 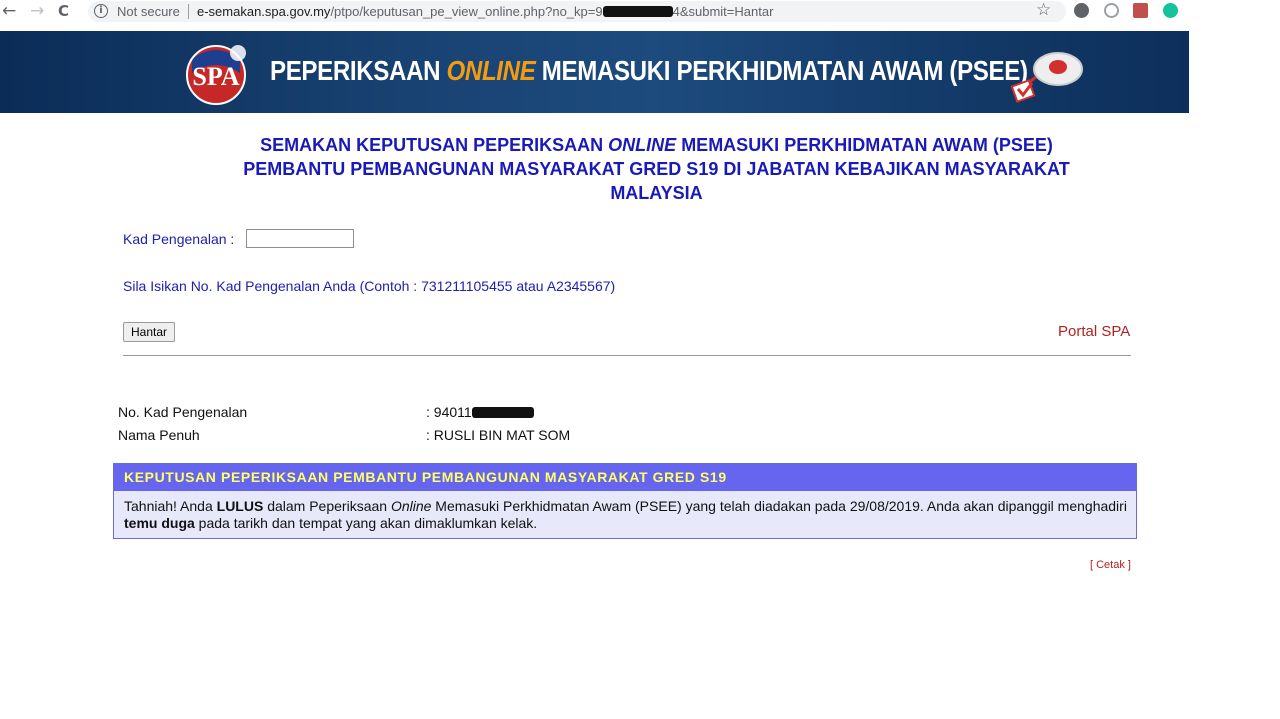 I want to click on security-status: Not secure, so click(x=148, y=11).